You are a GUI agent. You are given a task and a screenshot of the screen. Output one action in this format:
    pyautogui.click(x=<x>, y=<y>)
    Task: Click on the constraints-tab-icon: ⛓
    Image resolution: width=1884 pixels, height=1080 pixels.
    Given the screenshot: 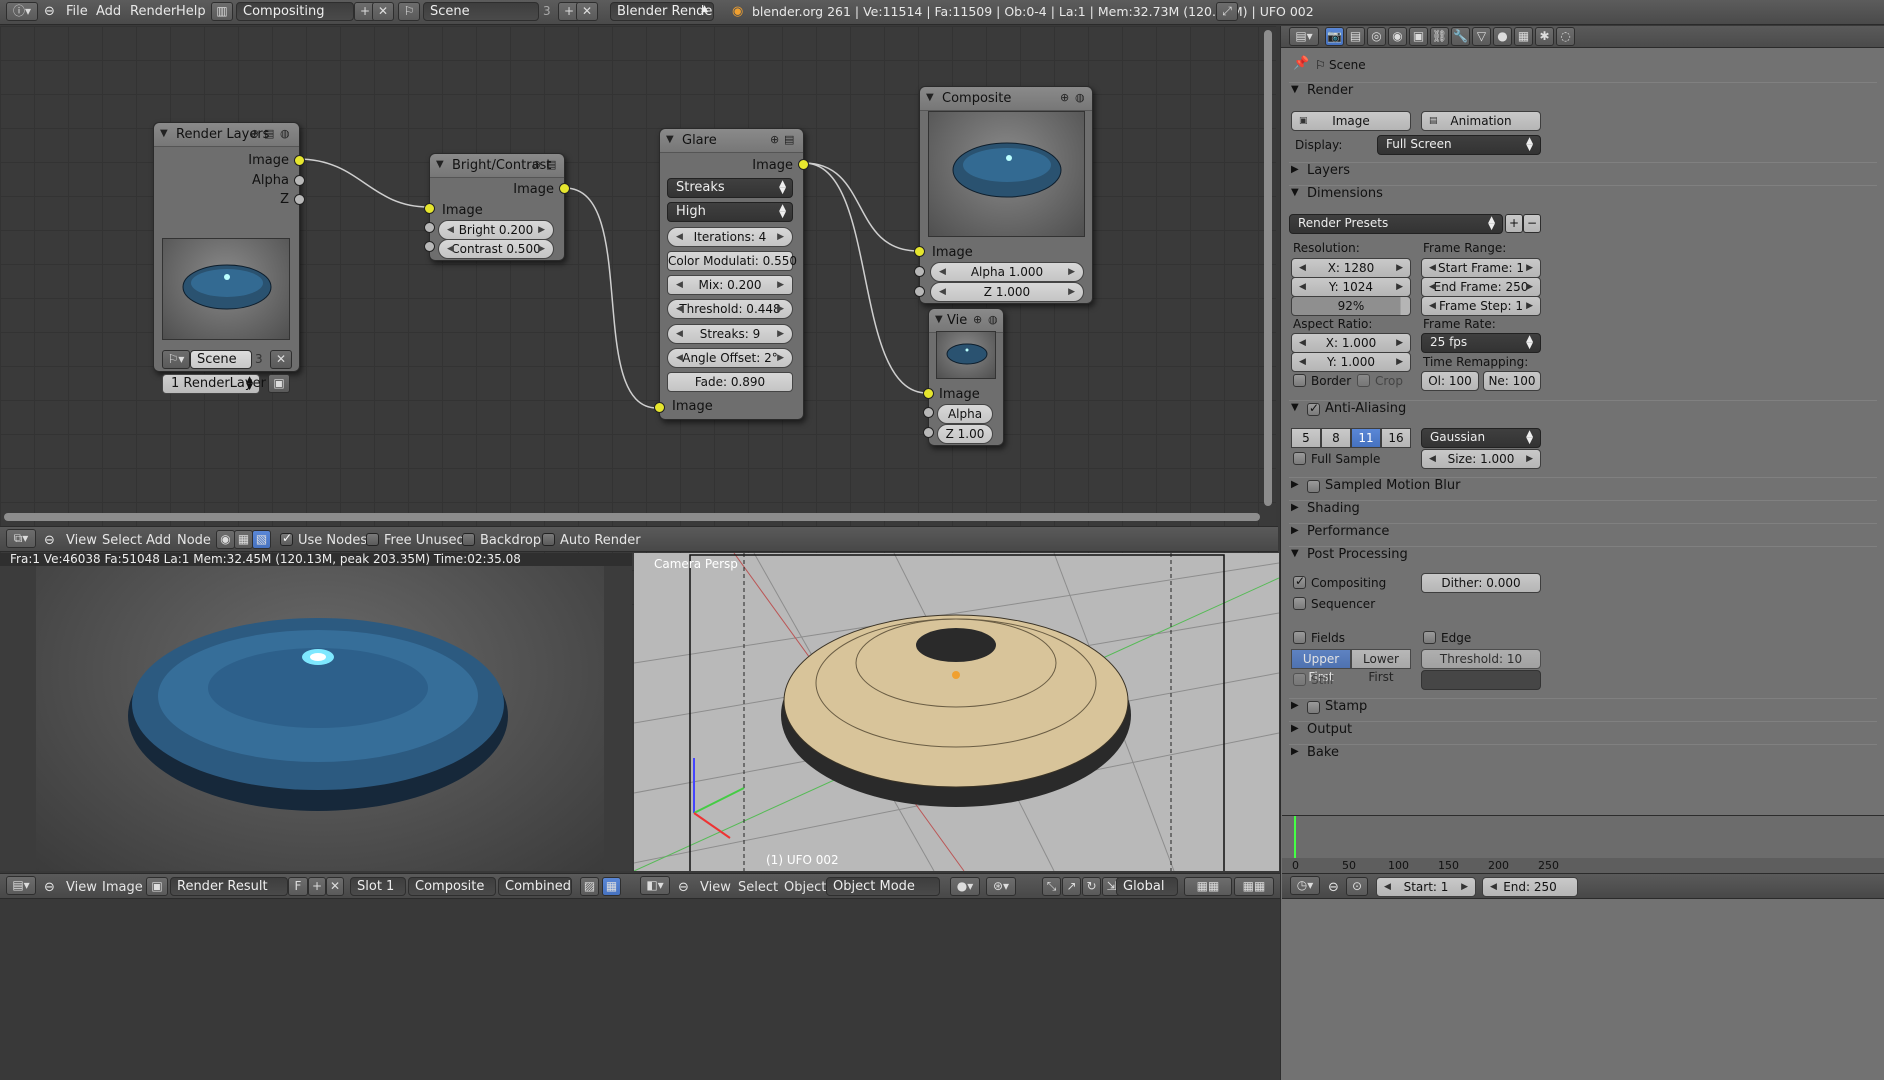 What is the action you would take?
    pyautogui.click(x=1439, y=36)
    